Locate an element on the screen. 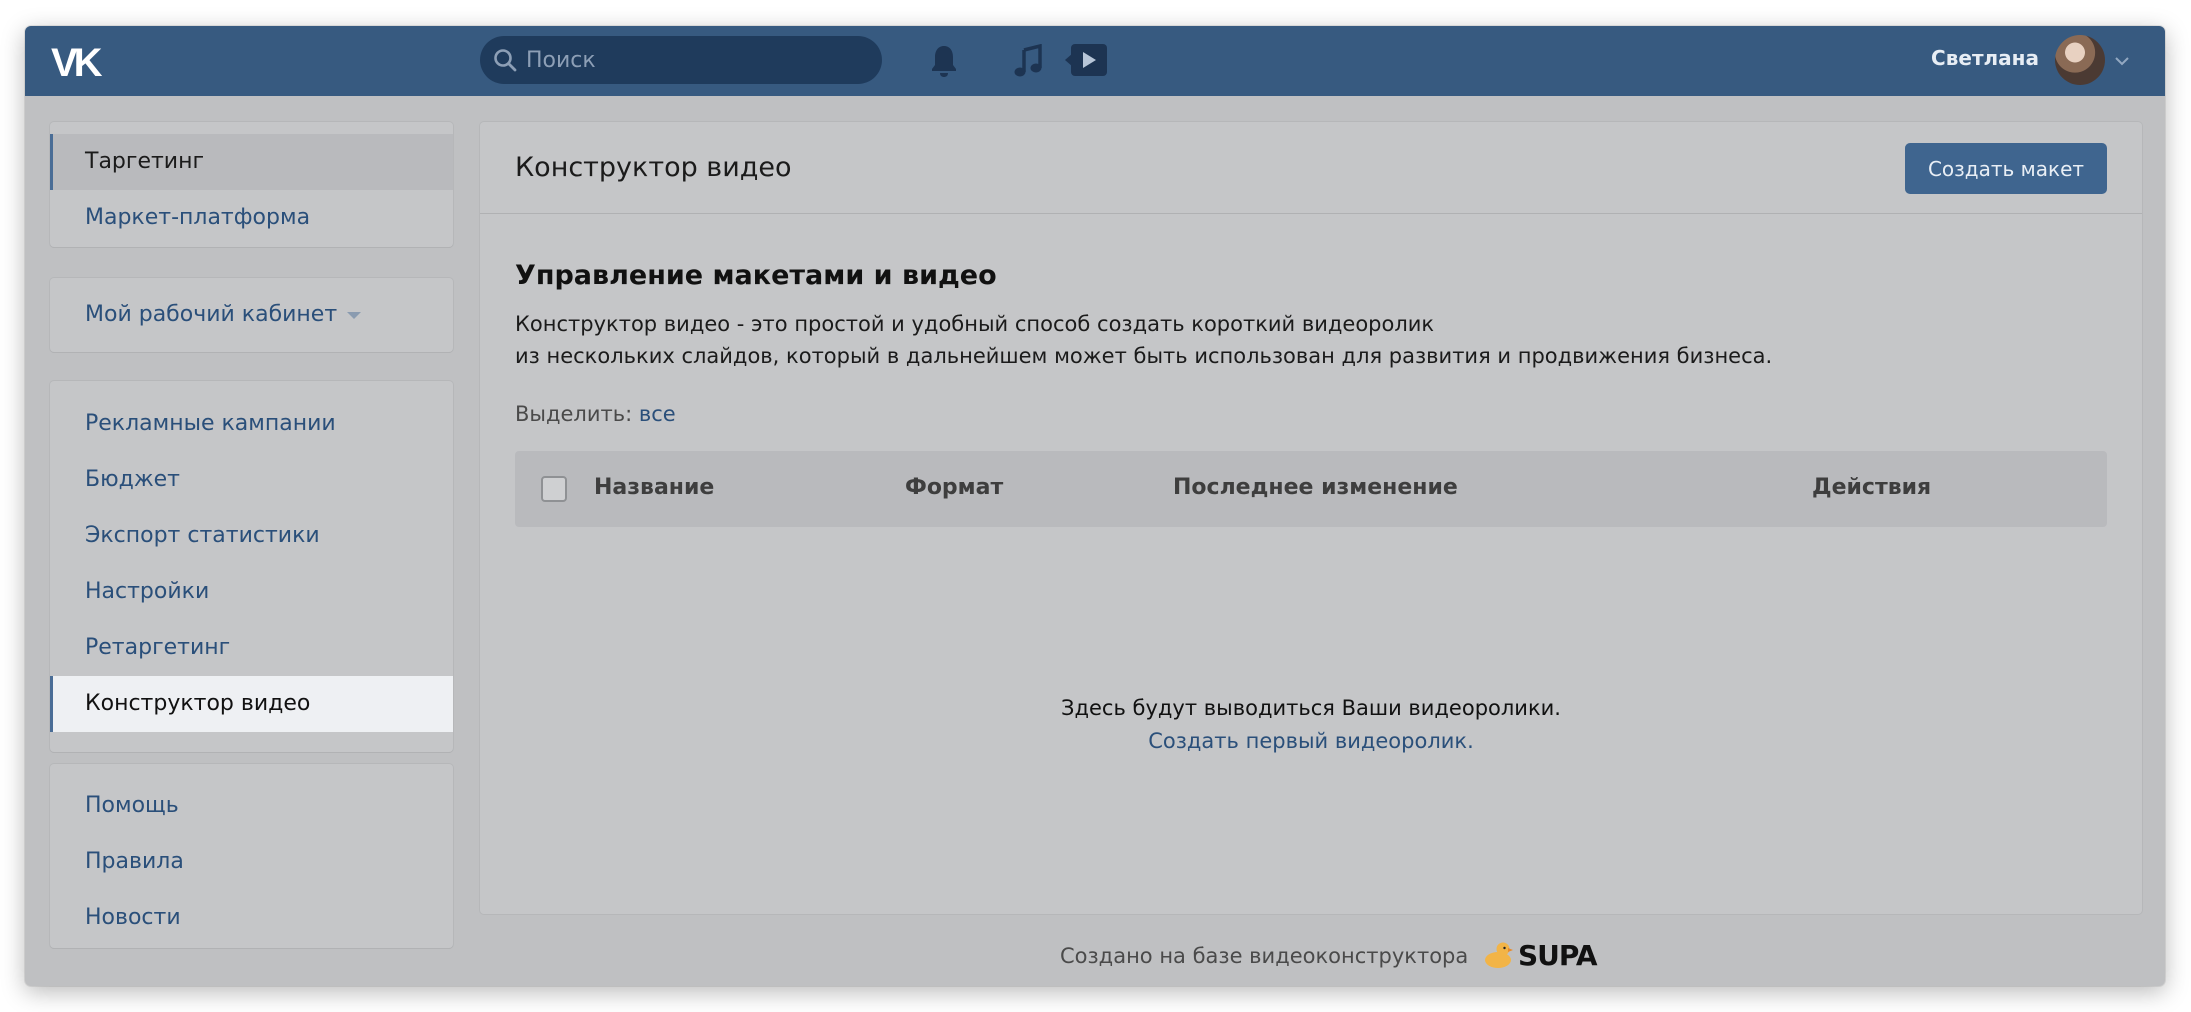 The height and width of the screenshot is (1012, 2191). section-title: Управление макетами и видео is located at coordinates (756, 275).